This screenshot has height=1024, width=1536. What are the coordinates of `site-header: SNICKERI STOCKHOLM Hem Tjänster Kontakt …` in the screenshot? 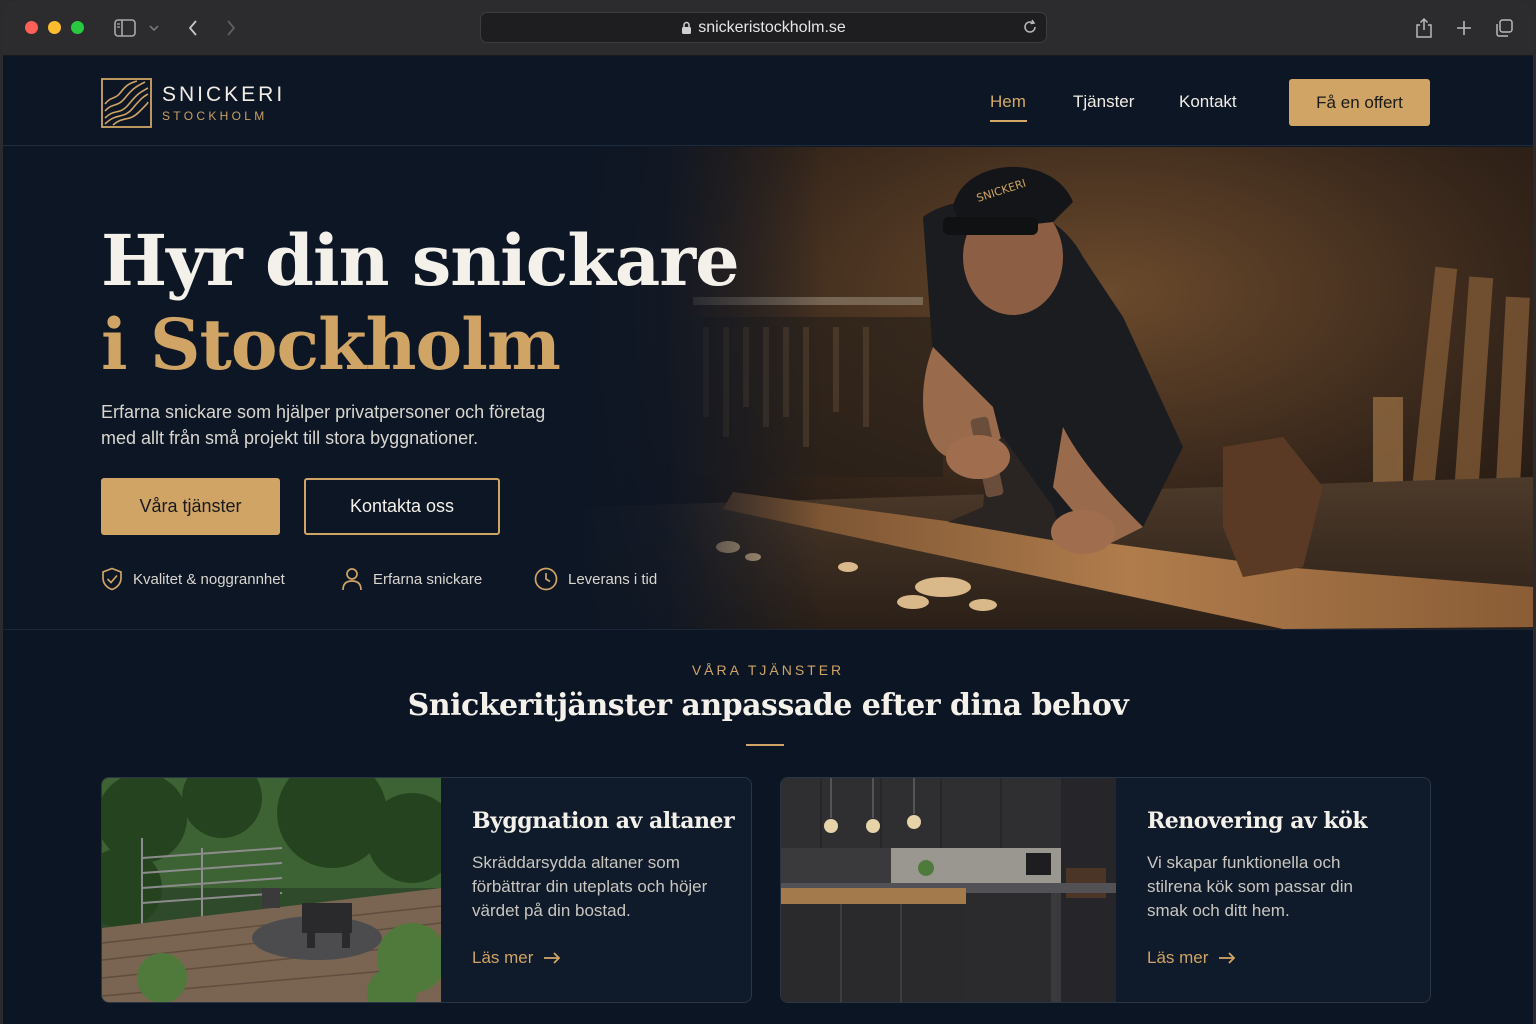 It's located at (768, 101).